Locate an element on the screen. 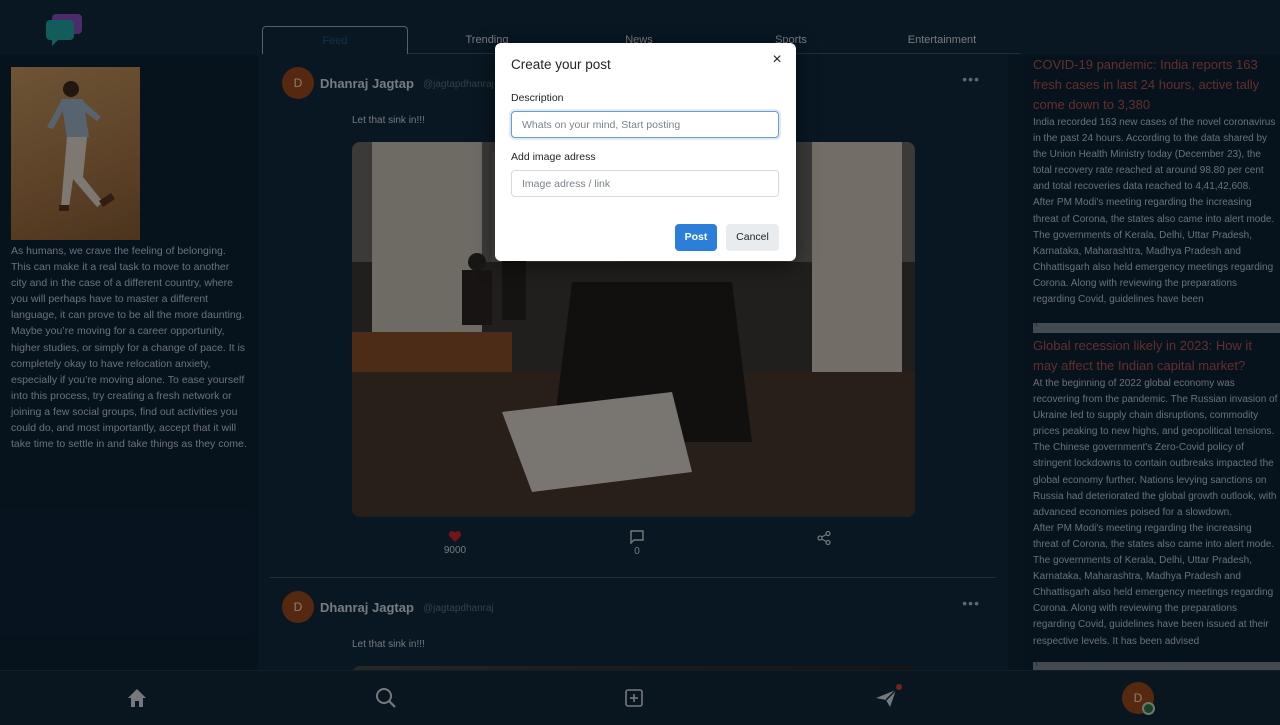  close-icon: × is located at coordinates (777, 60).